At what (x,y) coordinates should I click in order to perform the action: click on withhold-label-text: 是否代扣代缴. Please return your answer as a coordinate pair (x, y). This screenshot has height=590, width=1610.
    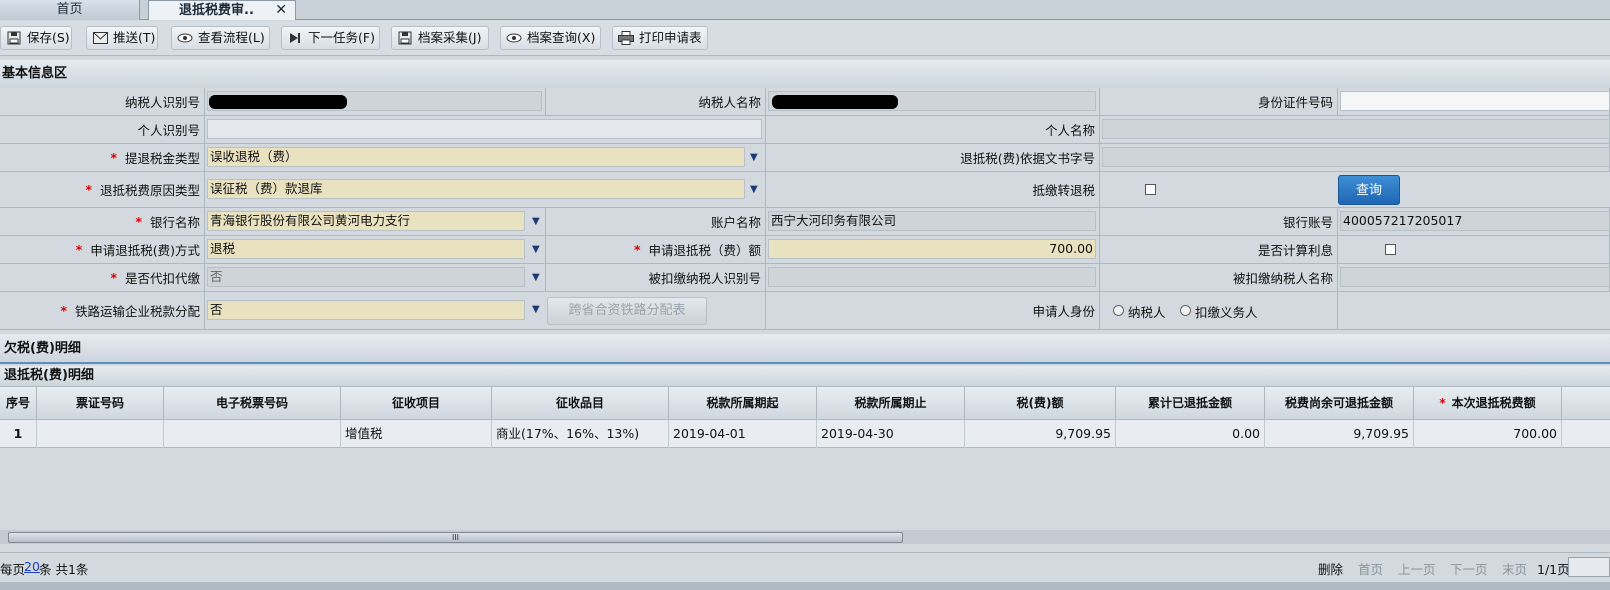
    Looking at the image, I should click on (162, 278).